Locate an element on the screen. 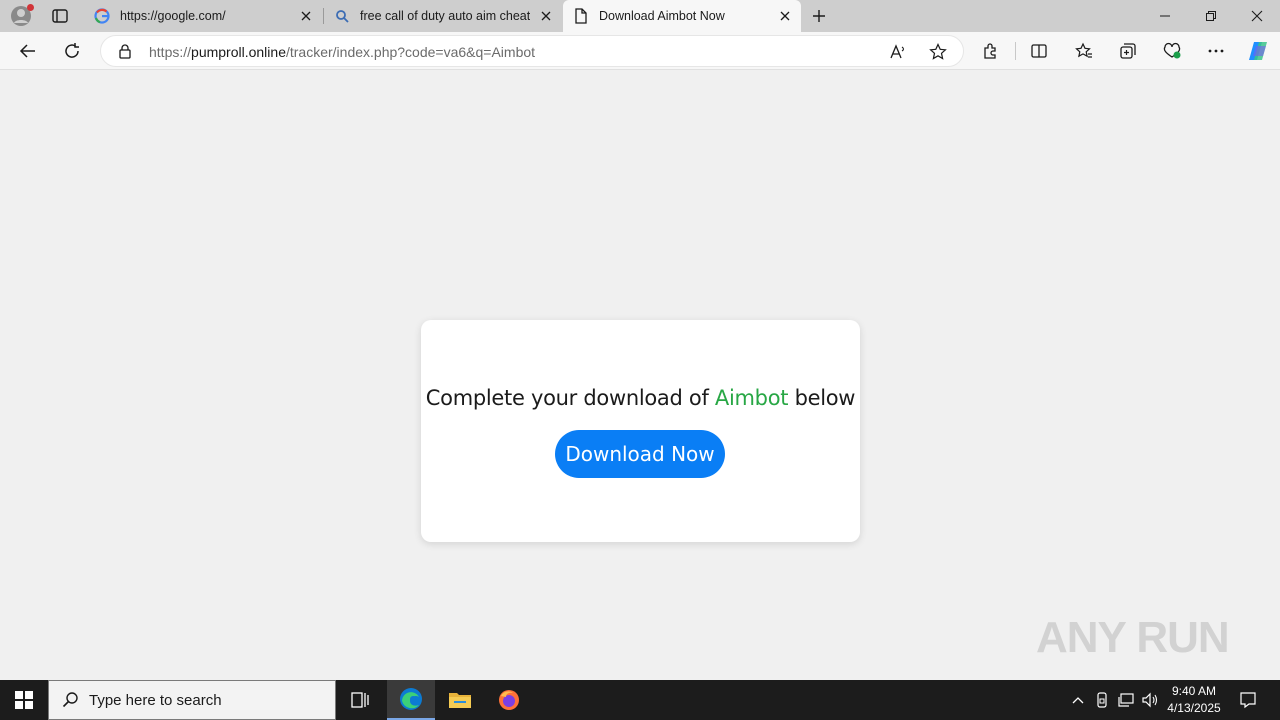 The height and width of the screenshot is (720, 1280). copilot-icon is located at coordinates (1258, 51).